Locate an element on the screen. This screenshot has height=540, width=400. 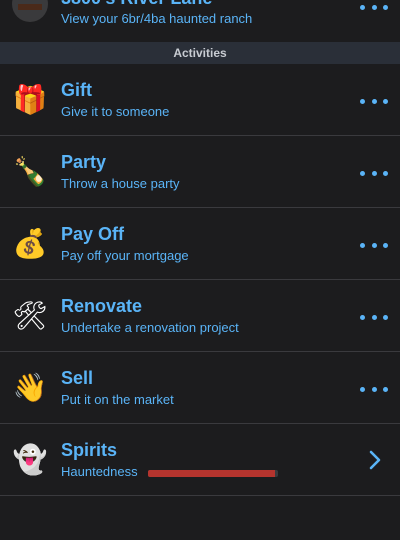
activity-title: Renovate is located at coordinates (102, 306).